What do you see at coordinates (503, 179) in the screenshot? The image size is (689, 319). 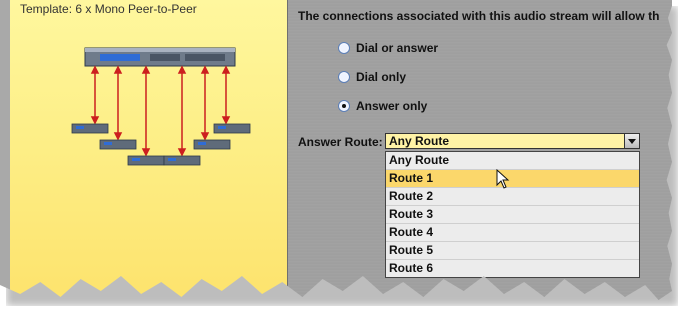 I see `arrow-cursor-icon` at bounding box center [503, 179].